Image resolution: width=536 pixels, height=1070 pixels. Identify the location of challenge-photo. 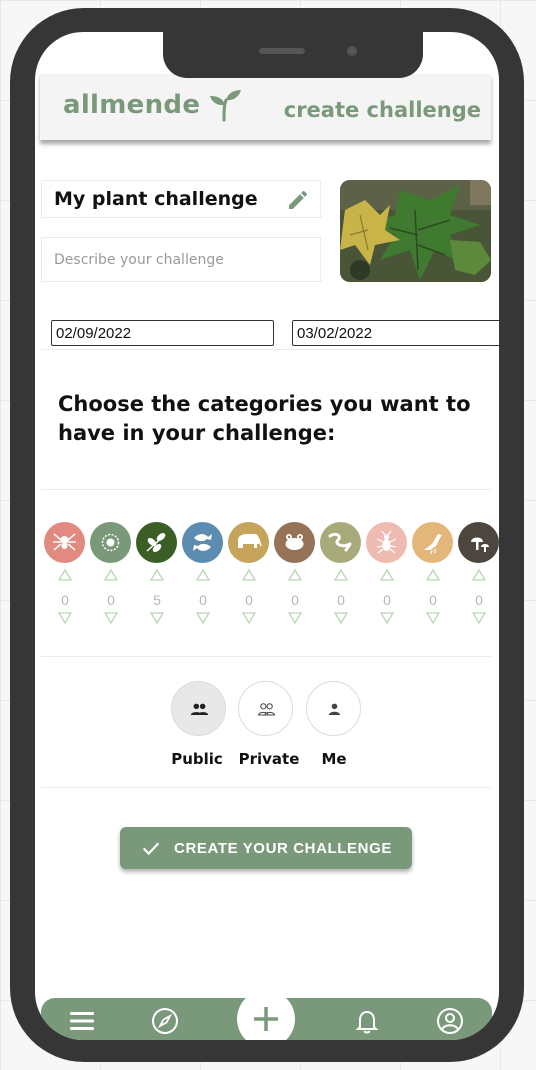
(415, 231).